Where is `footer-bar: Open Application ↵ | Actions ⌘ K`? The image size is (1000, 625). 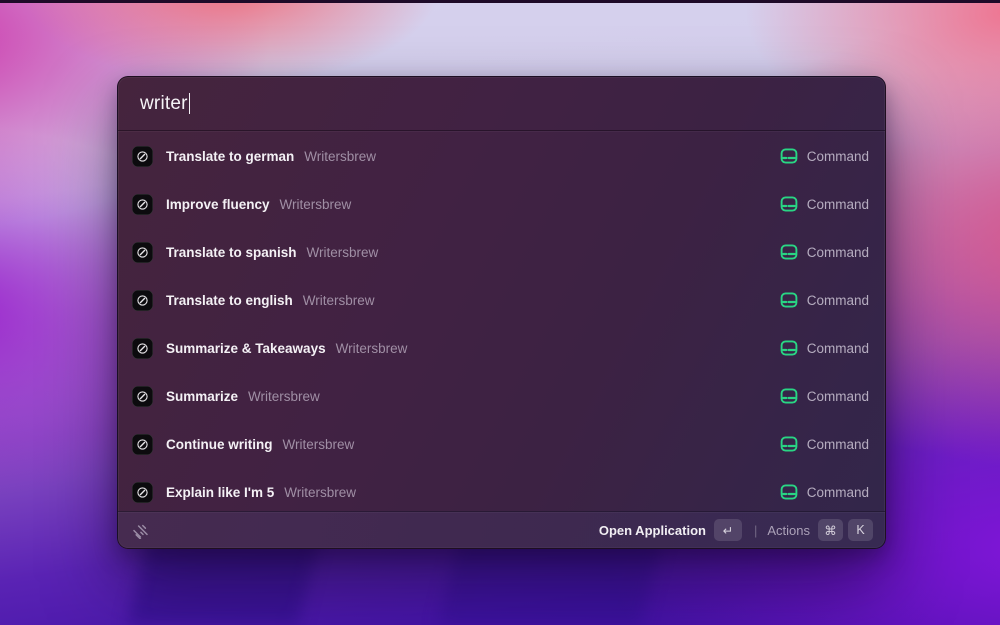 footer-bar: Open Application ↵ | Actions ⌘ K is located at coordinates (501, 529).